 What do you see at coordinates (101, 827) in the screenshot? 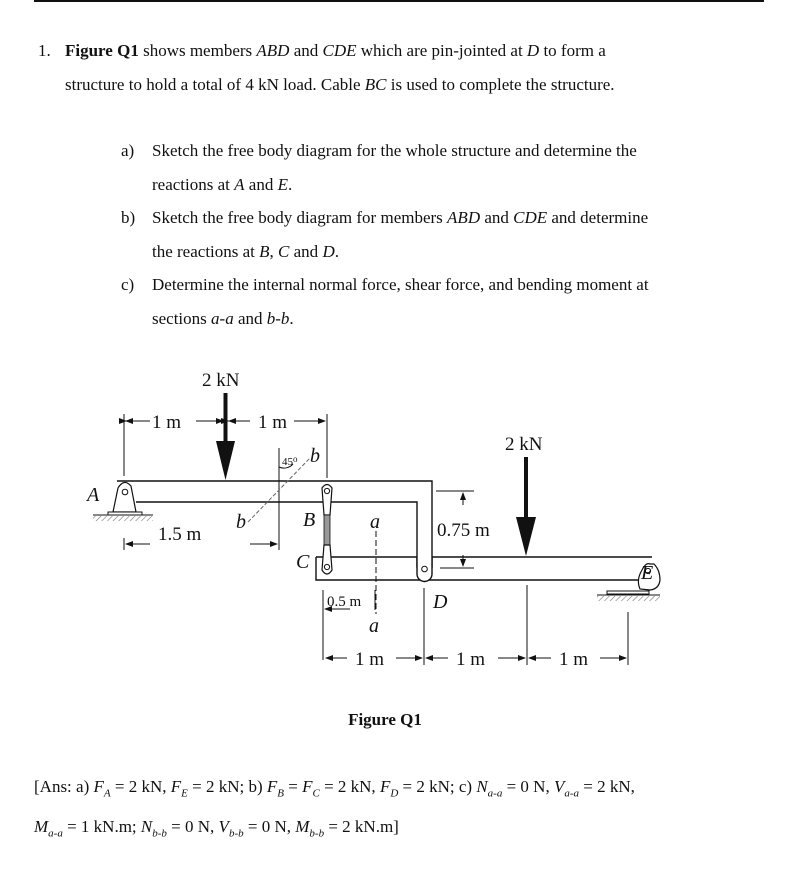
I see `text: = 1 kN.m;` at bounding box center [101, 827].